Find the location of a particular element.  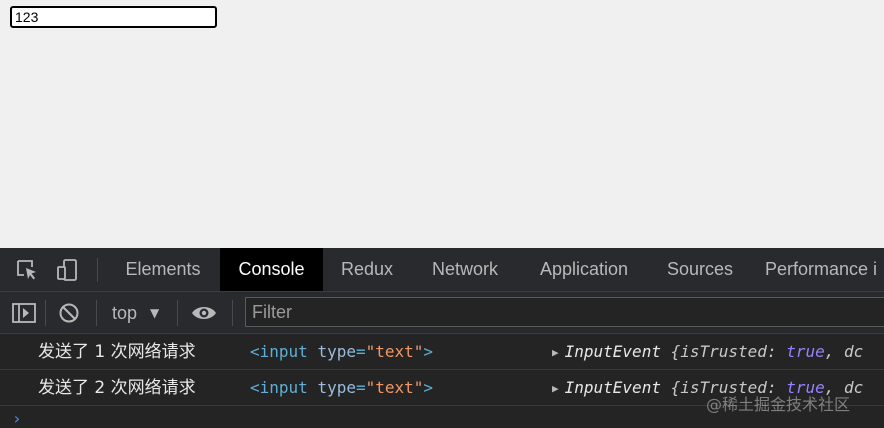

tab-performance: Performance i is located at coordinates (824, 269).